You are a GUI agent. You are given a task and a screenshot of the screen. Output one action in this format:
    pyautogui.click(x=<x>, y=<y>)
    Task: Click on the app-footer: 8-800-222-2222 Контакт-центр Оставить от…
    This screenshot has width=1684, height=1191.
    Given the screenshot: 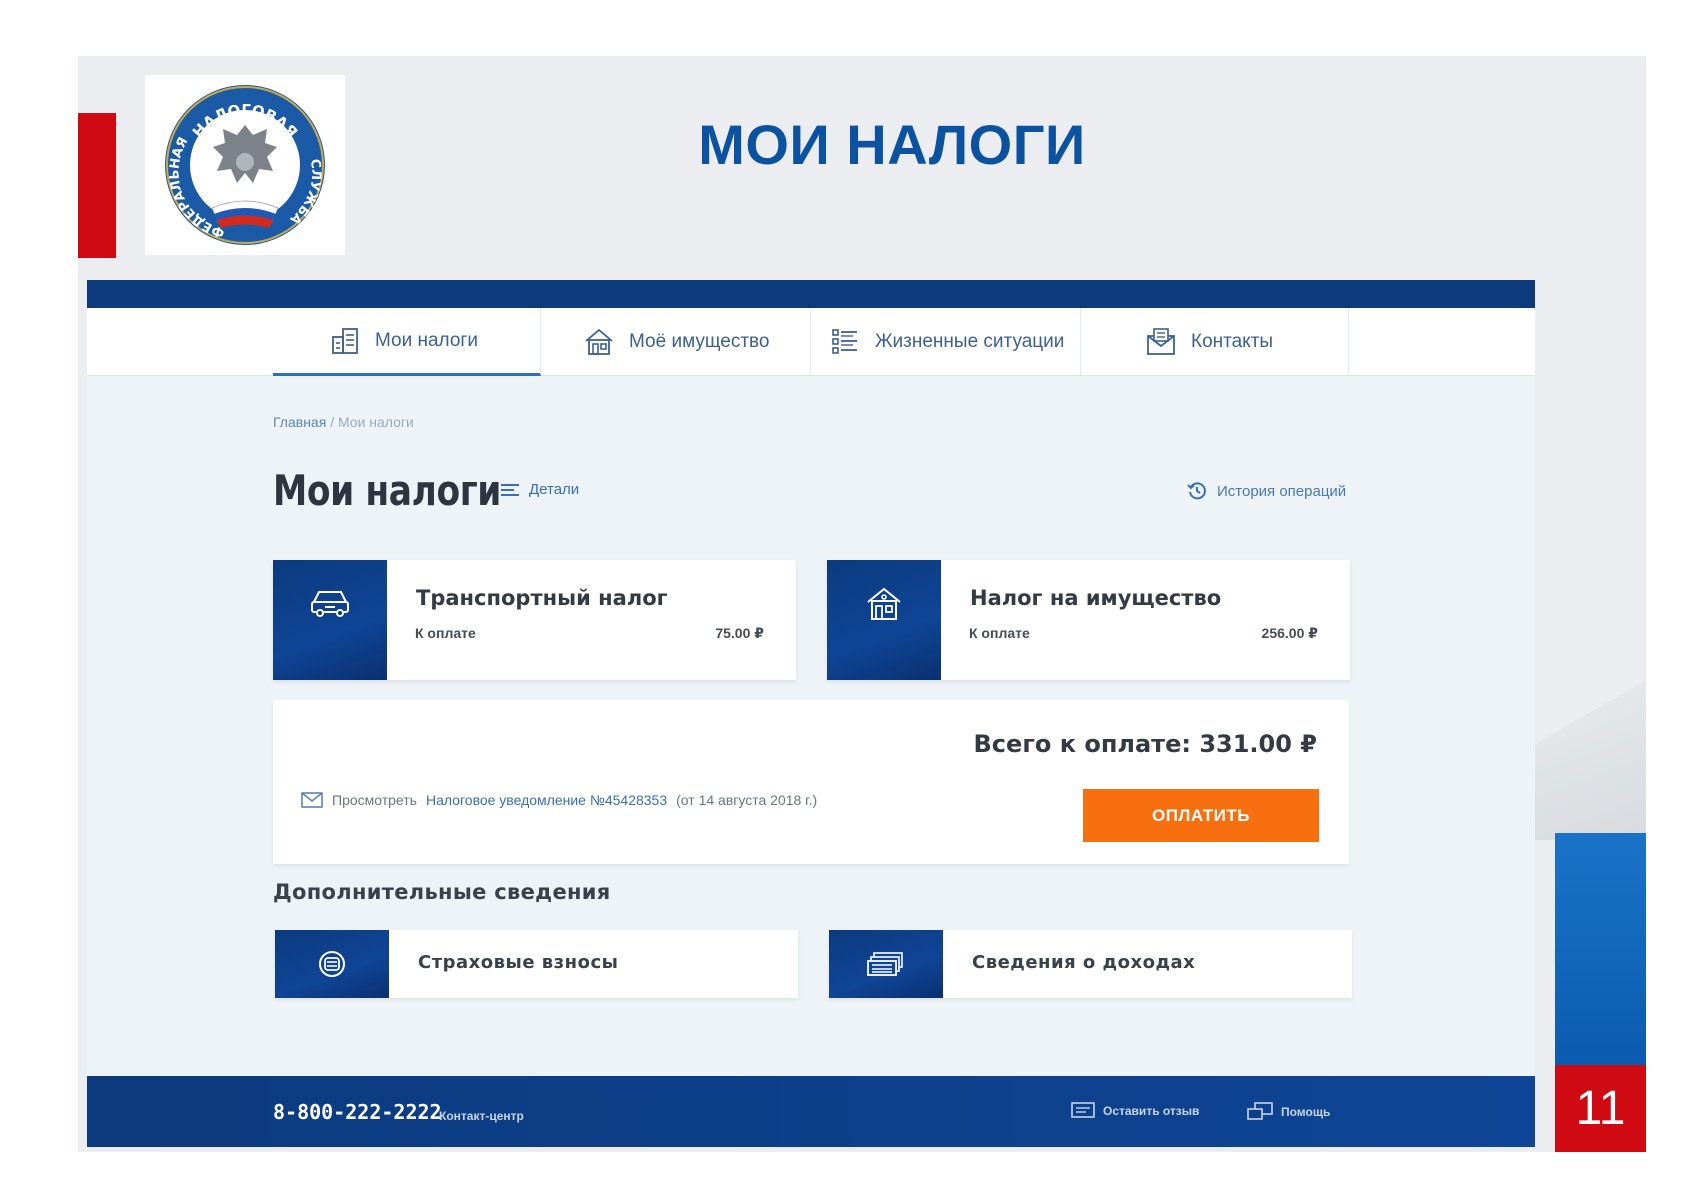 What is the action you would take?
    pyautogui.click(x=811, y=1111)
    